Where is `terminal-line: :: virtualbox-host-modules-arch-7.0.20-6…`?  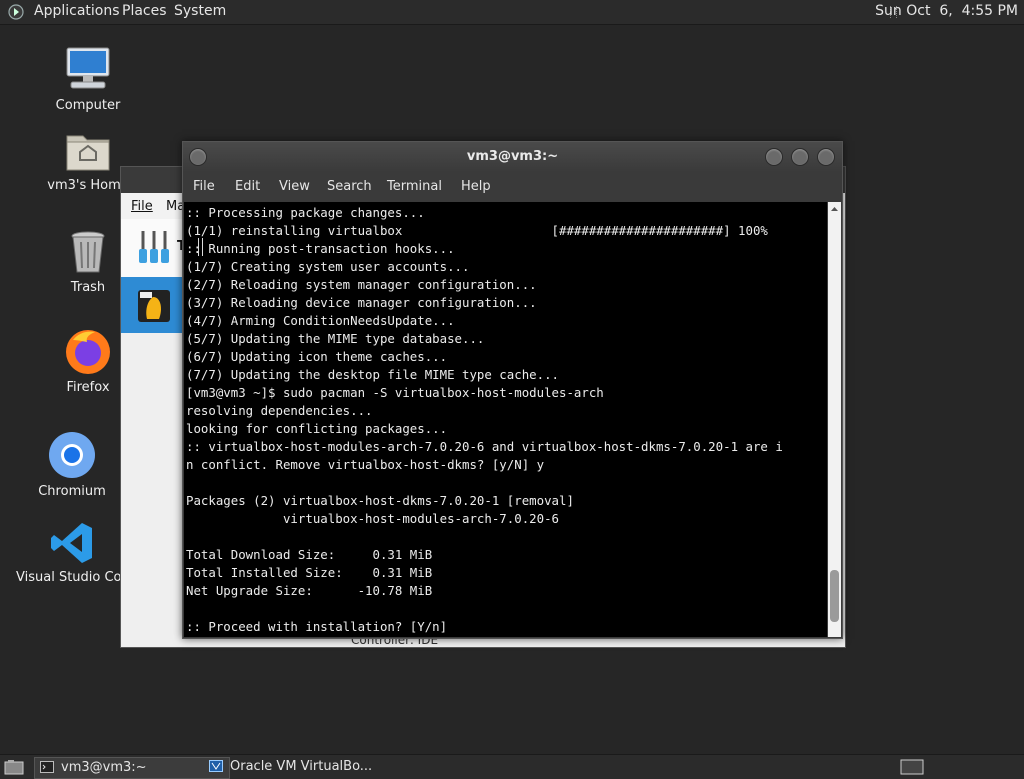 terminal-line: :: virtualbox-host-modules-arch-7.0.20-6… is located at coordinates (484, 446).